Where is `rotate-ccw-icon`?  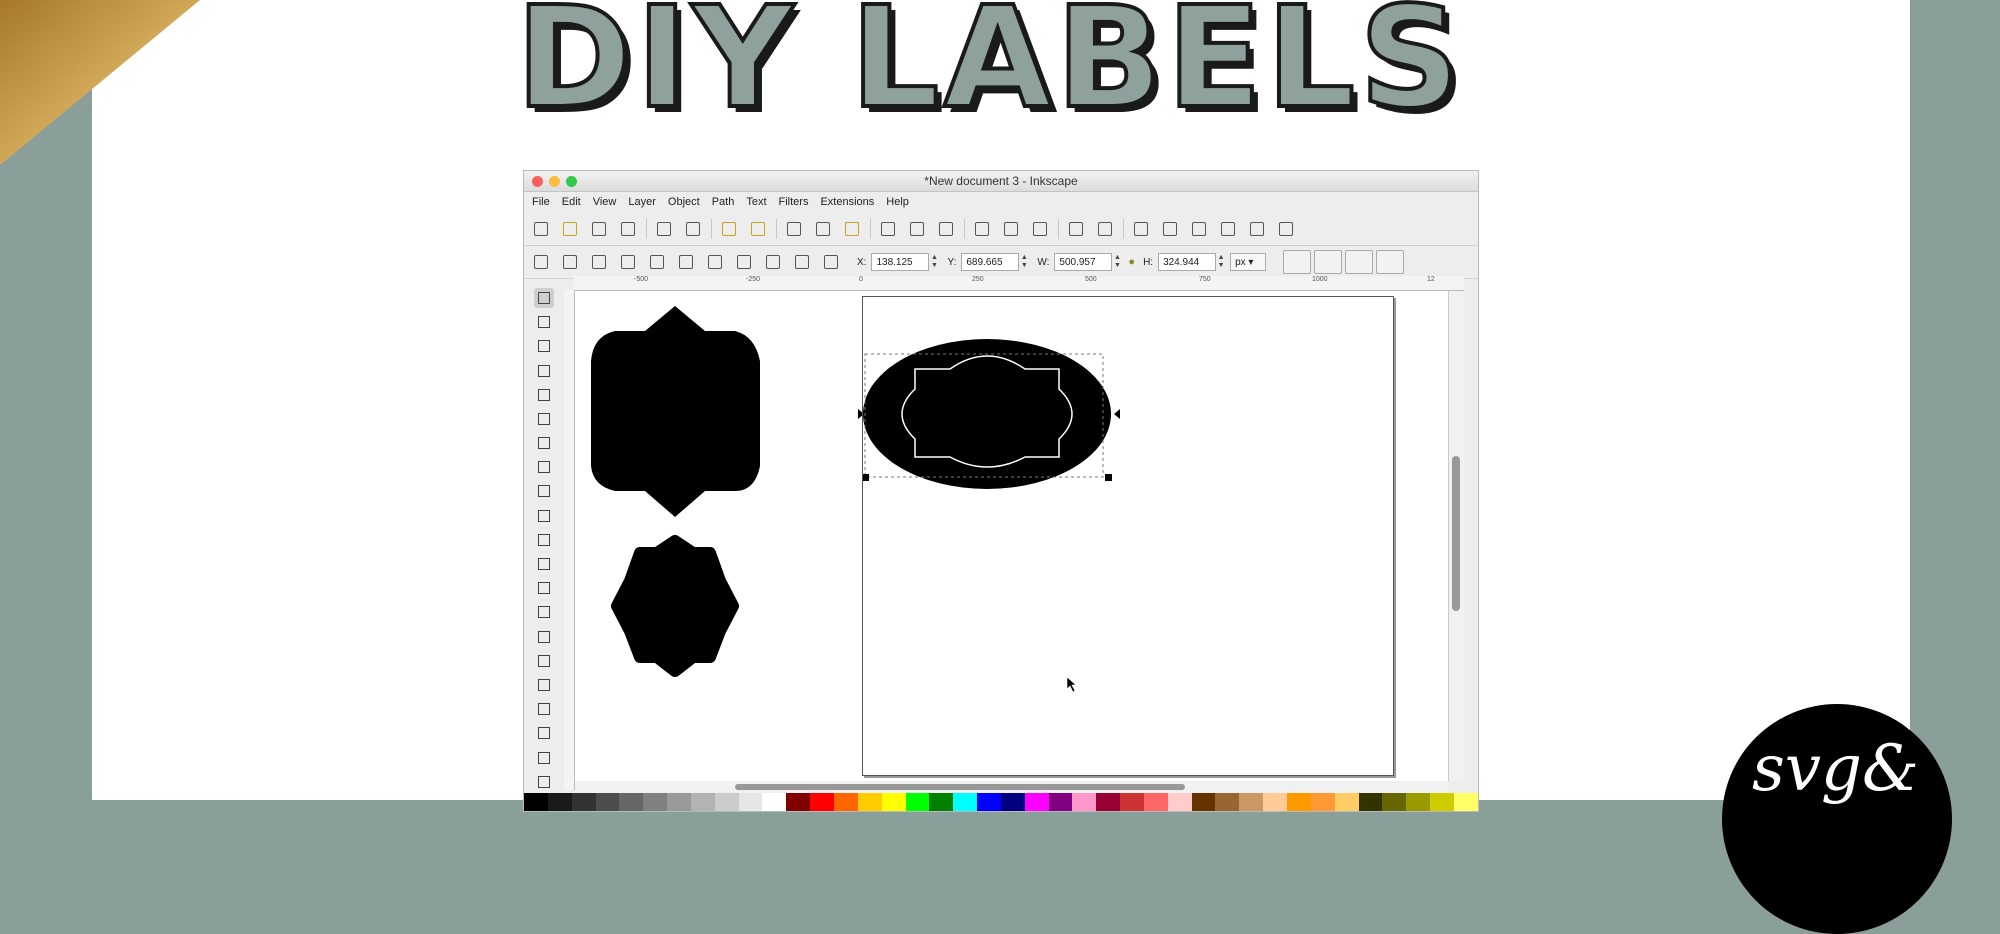
rotate-ccw-icon is located at coordinates (628, 262).